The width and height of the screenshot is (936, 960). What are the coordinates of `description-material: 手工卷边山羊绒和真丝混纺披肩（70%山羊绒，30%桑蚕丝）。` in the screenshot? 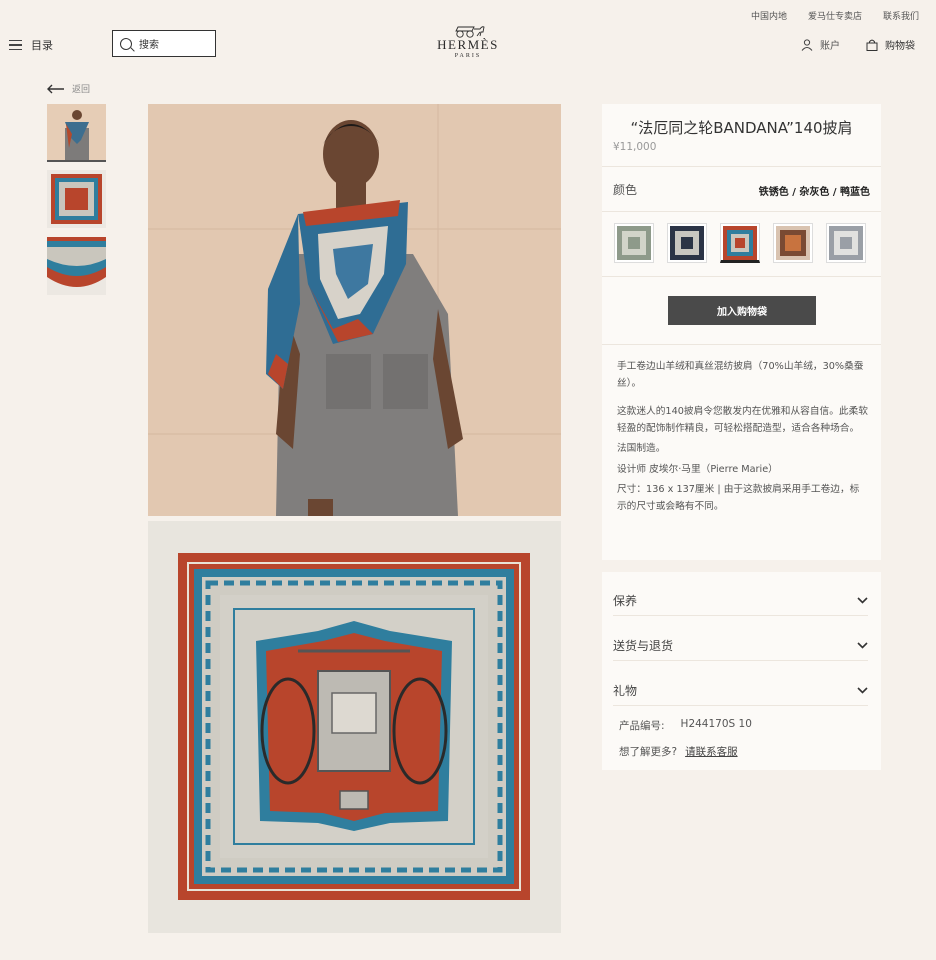 It's located at (740, 375).